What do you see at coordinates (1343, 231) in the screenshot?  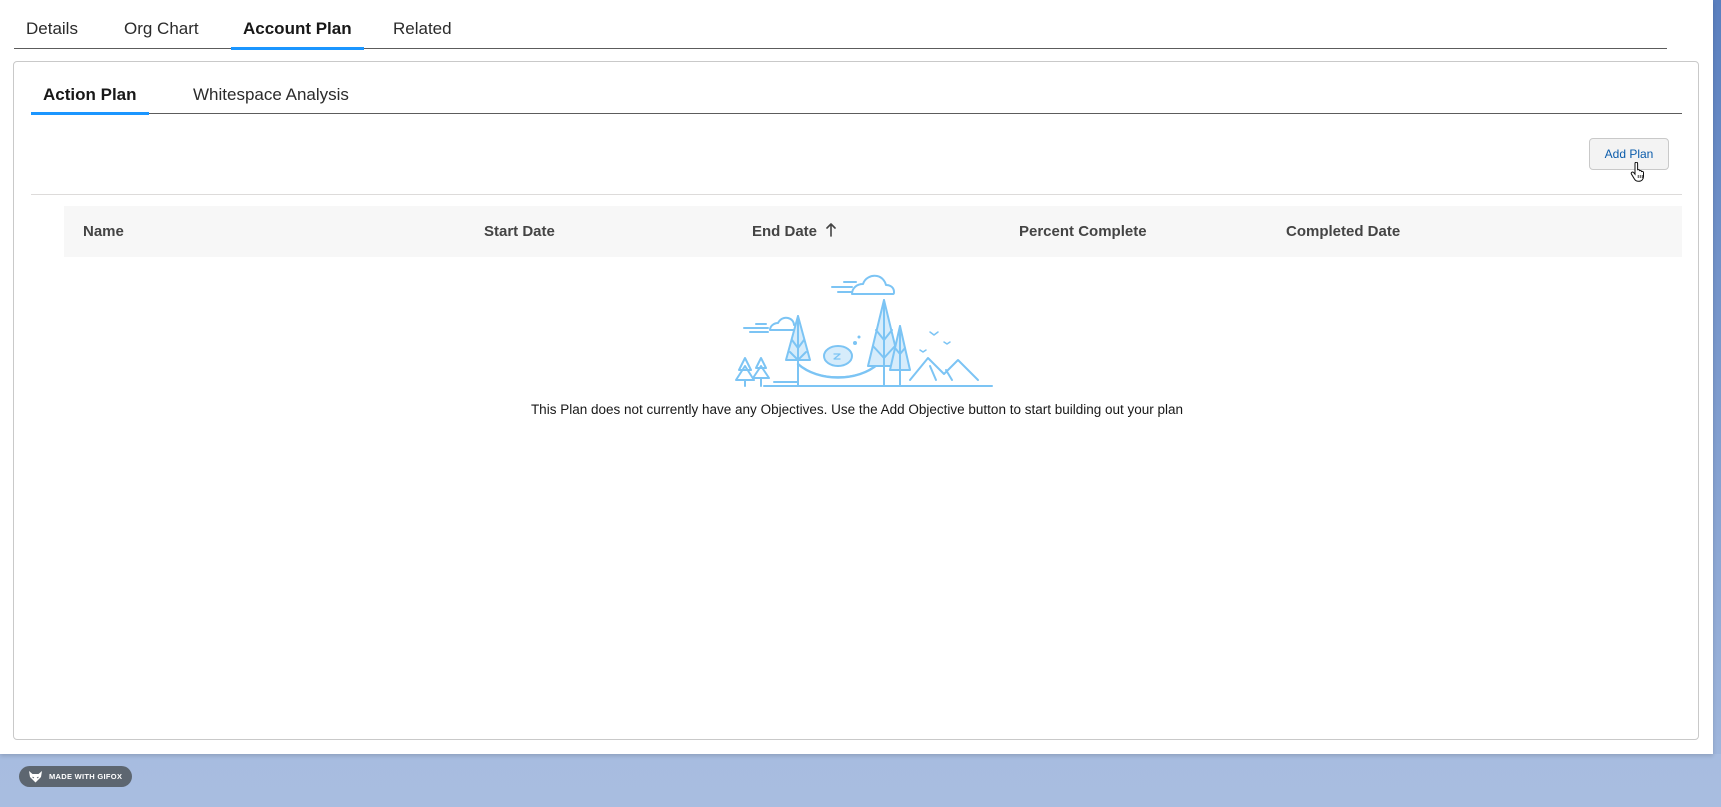 I see `column-header-completed-date: Completed Date` at bounding box center [1343, 231].